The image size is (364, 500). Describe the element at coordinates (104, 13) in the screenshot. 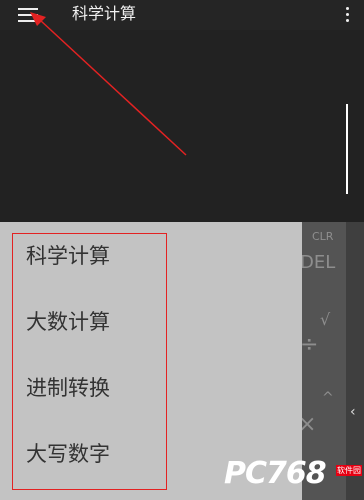

I see `page-title: 科学计算` at that location.